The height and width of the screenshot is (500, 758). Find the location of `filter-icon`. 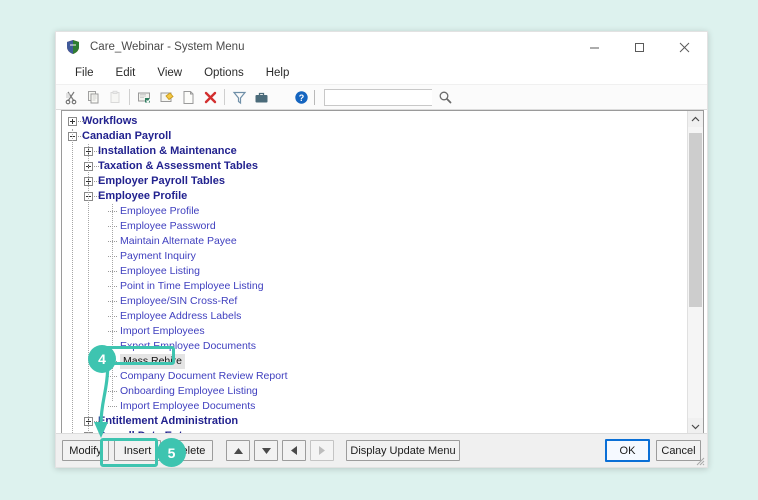

filter-icon is located at coordinates (239, 97).